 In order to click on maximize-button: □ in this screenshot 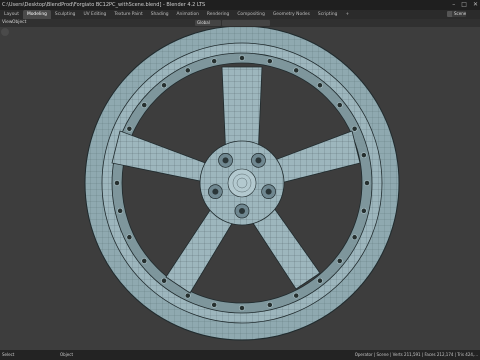, I will do `click(464, 5)`.